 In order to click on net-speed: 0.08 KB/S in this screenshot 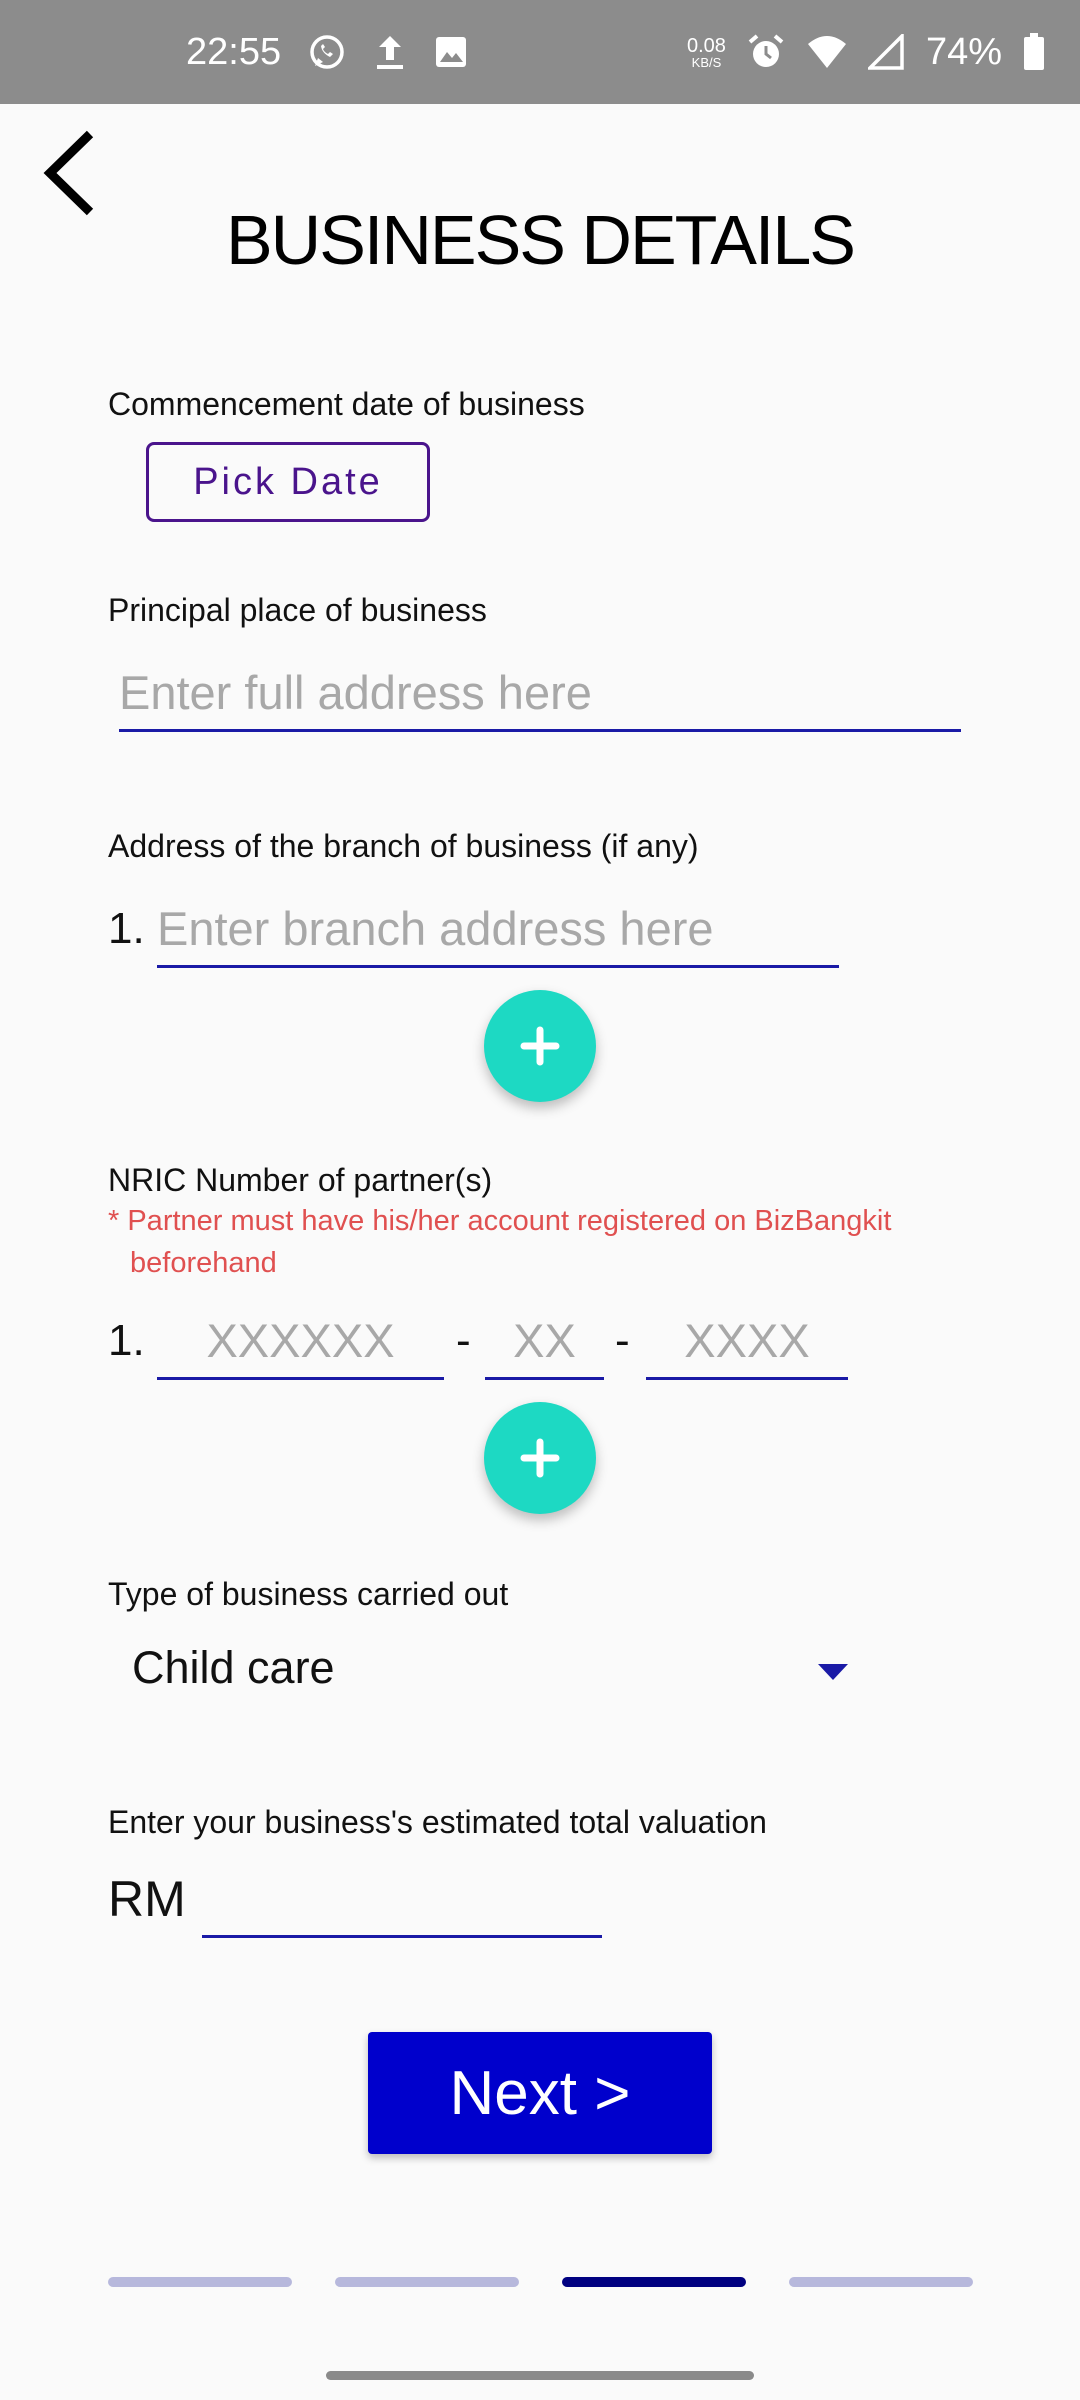, I will do `click(706, 52)`.